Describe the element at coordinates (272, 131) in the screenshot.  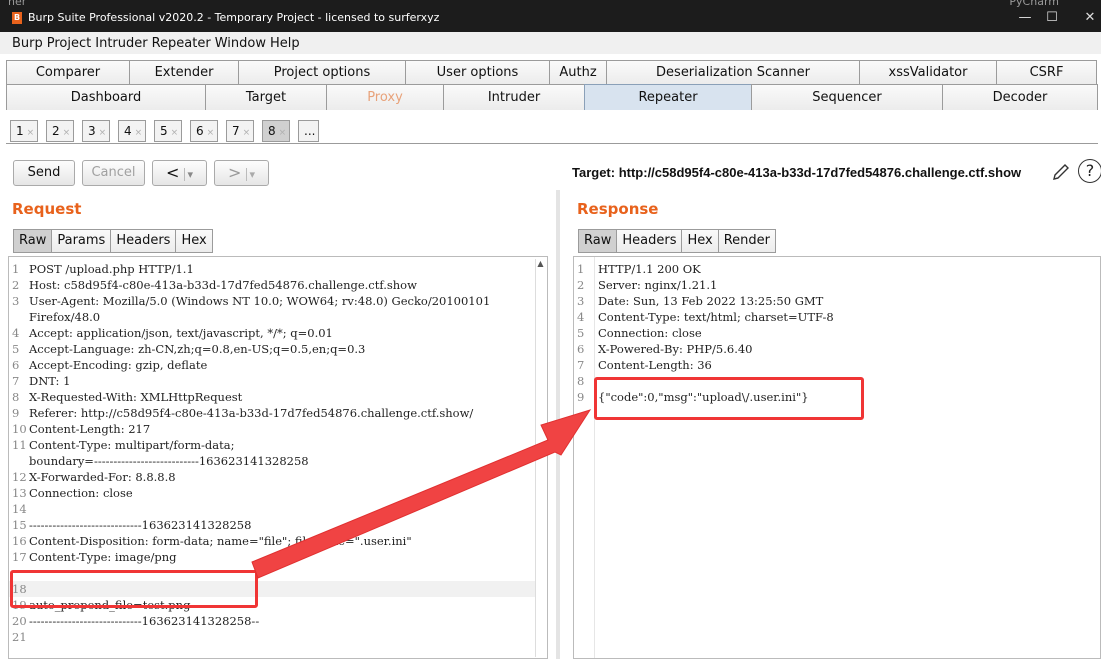
I see `repeater-tab-label: 8` at that location.